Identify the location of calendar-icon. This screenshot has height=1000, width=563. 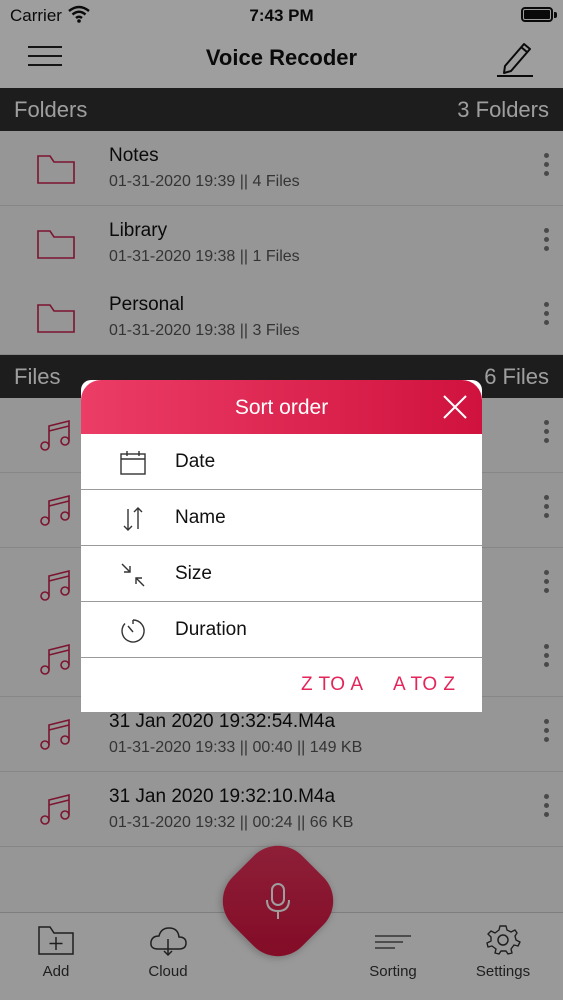
(133, 463).